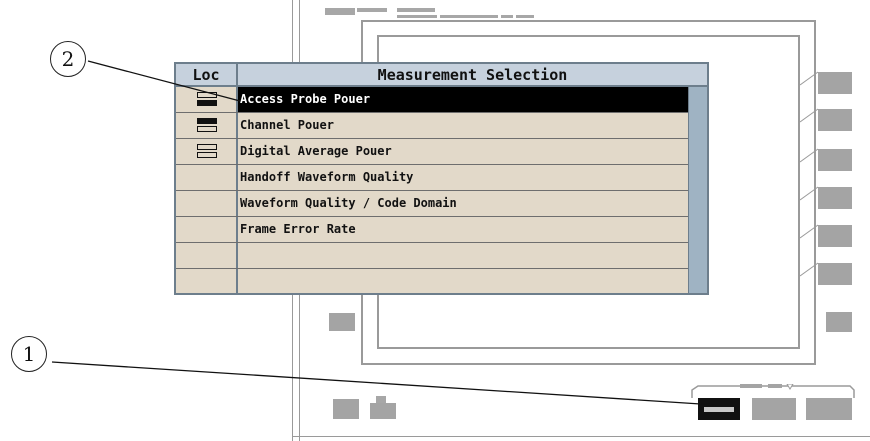 This screenshot has width=870, height=441. I want to click on callout-1: 1, so click(29, 354).